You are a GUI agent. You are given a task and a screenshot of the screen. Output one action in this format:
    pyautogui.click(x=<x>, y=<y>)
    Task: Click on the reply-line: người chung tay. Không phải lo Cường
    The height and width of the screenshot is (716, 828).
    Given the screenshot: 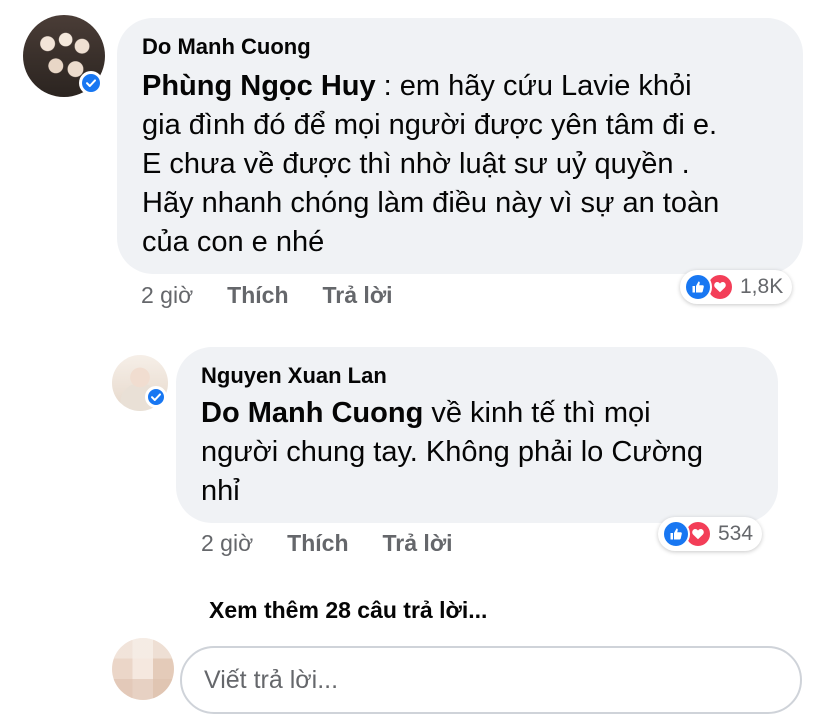 What is the action you would take?
    pyautogui.click(x=452, y=452)
    